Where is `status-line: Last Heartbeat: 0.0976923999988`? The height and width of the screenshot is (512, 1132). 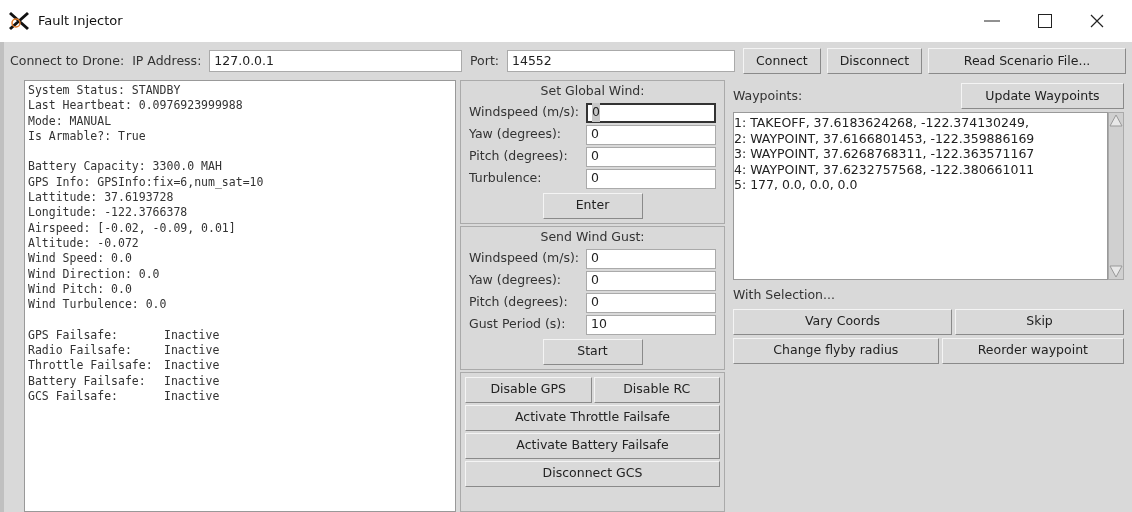
status-line: Last Heartbeat: 0.0976923999988 is located at coordinates (136, 106).